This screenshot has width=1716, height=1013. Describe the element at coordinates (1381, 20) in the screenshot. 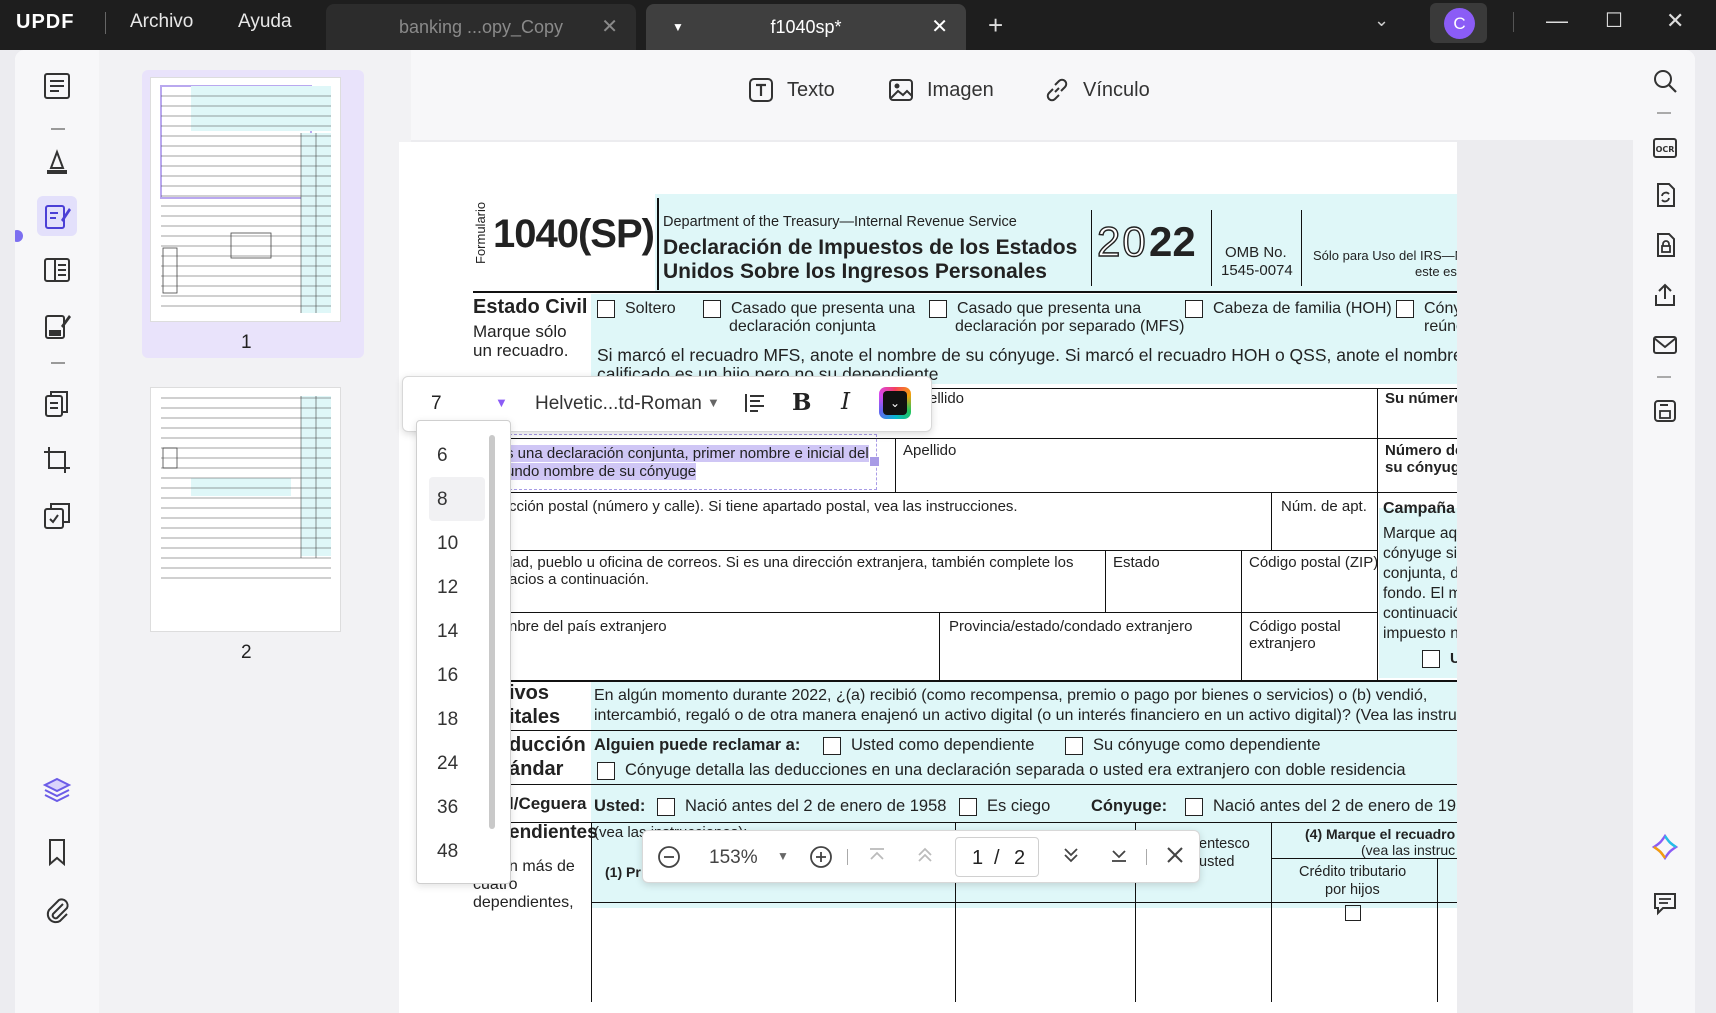

I see `chevron-down-icon: ⌄` at that location.